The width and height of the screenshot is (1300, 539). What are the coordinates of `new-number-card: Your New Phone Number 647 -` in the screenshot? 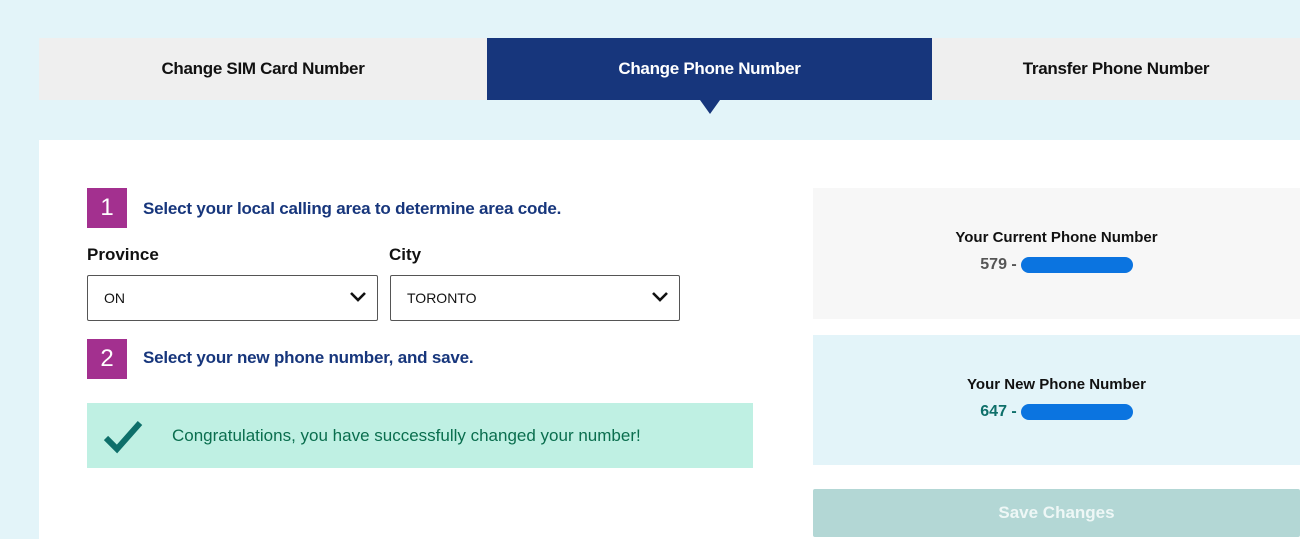 It's located at (1056, 400).